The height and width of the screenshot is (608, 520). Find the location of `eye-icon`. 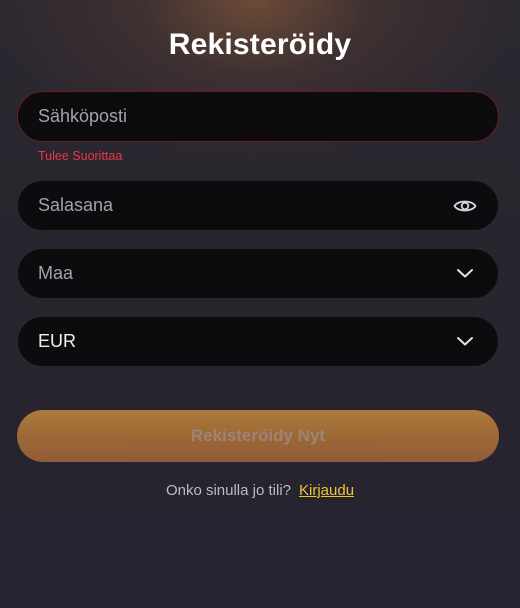

eye-icon is located at coordinates (465, 206).